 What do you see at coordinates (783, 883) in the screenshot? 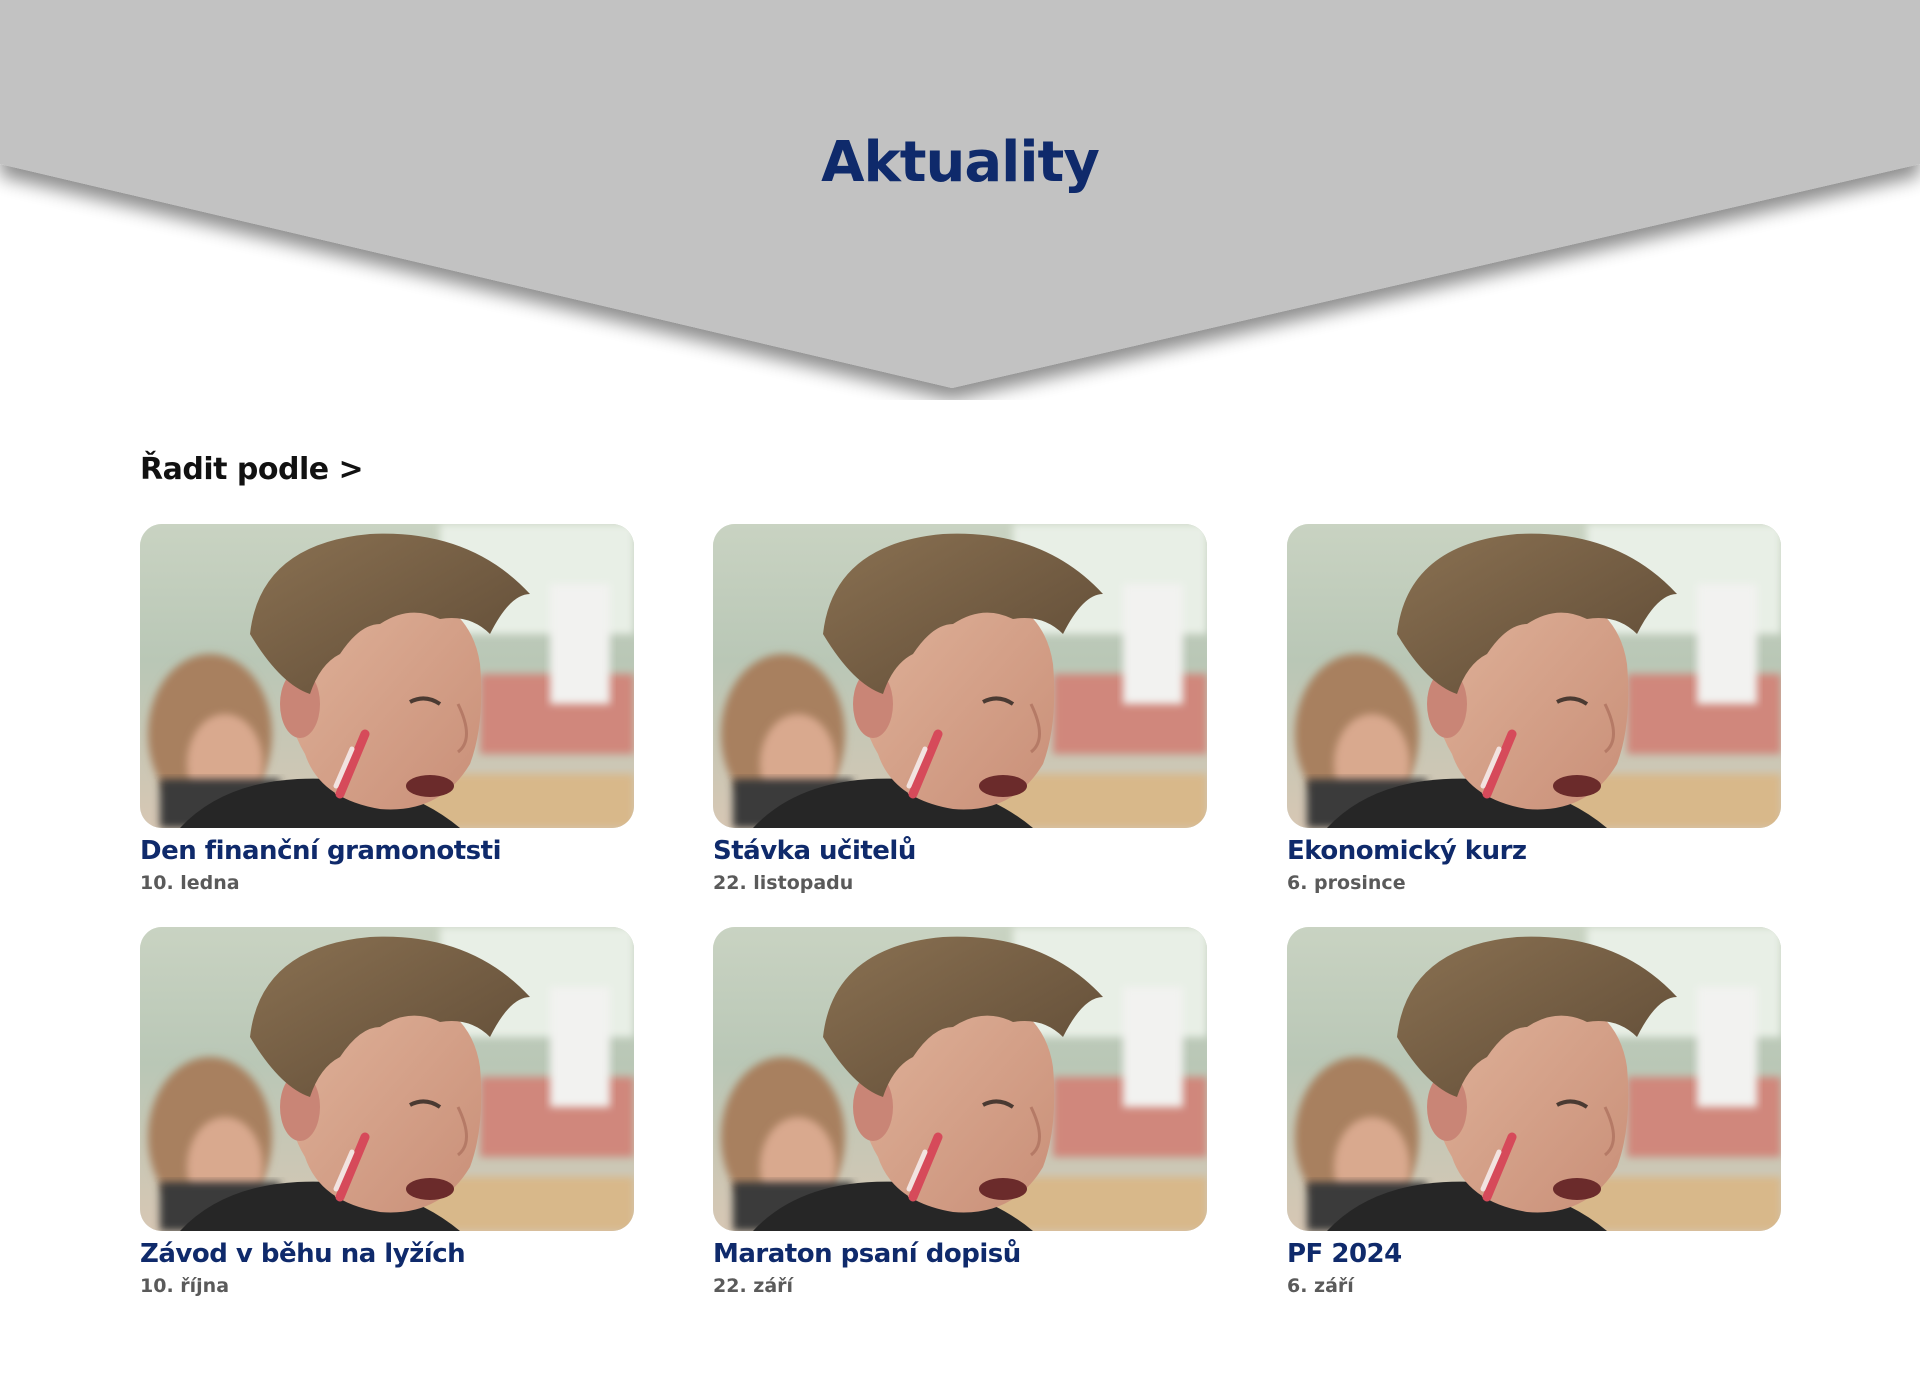
I see `article-date: 22. listopadu` at bounding box center [783, 883].